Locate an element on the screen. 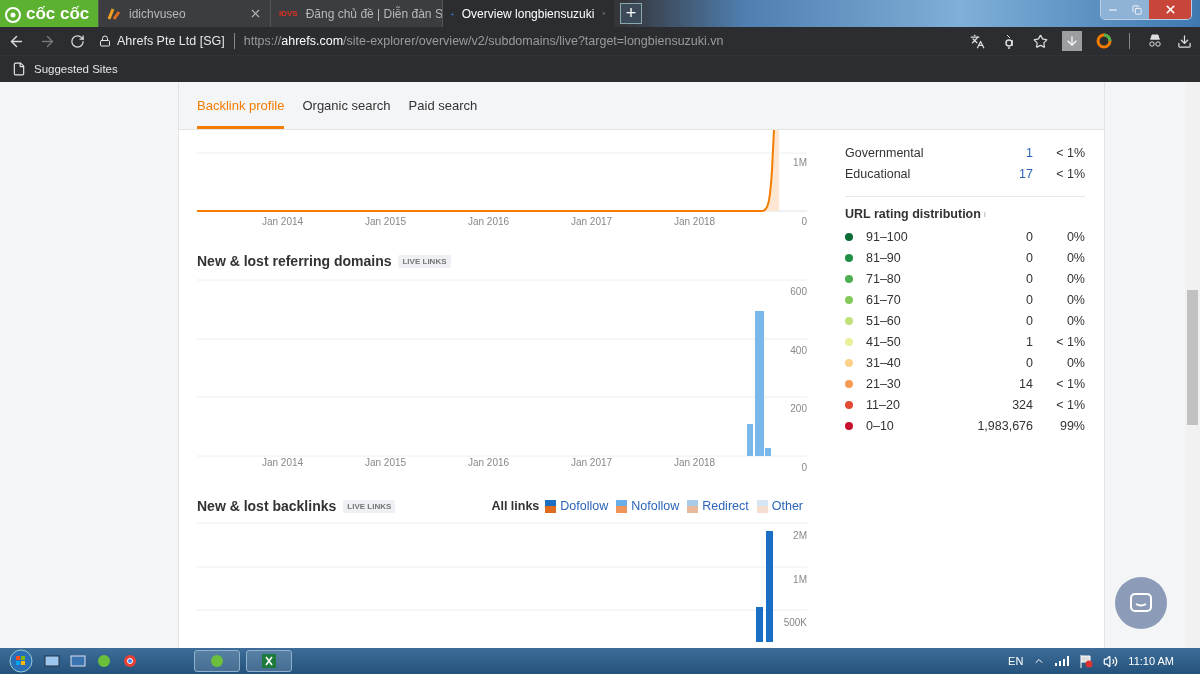  speaker-icon is located at coordinates (1111, 661).